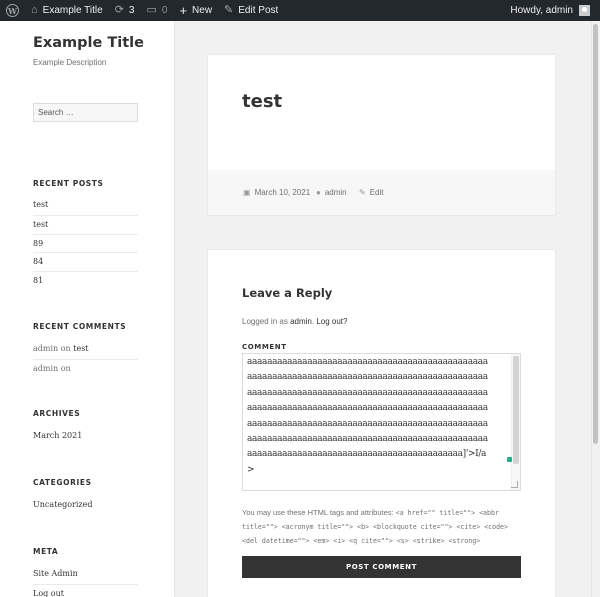  I want to click on meta-item: Site Admin, so click(85, 574).